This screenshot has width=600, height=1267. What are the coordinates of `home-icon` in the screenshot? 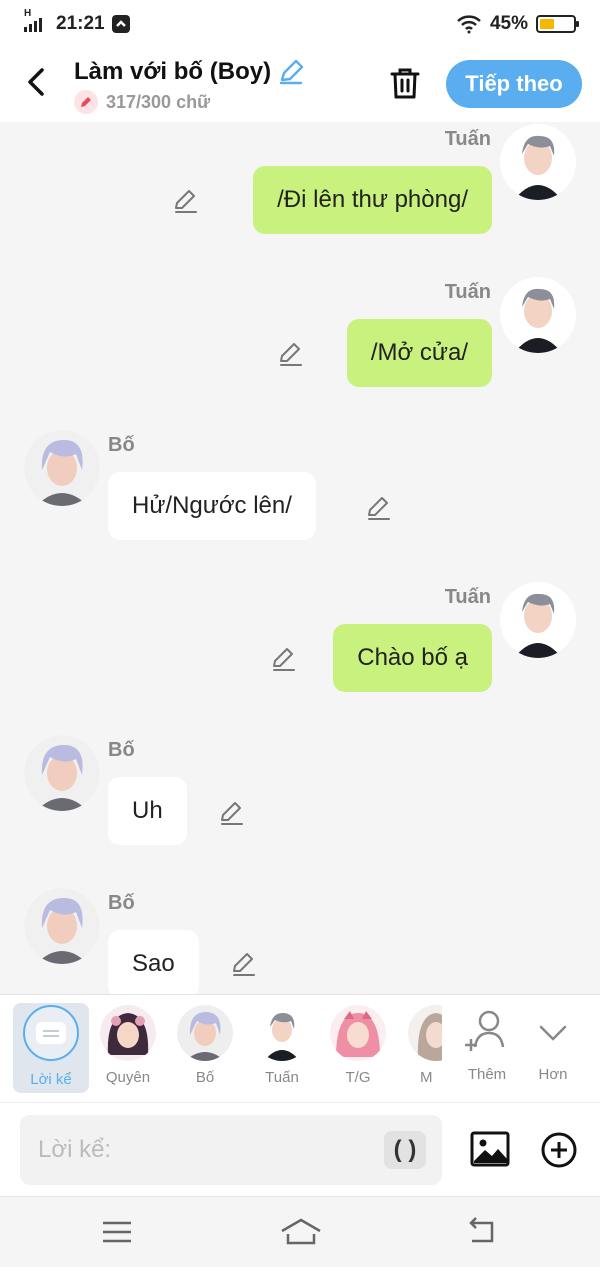 It's located at (301, 1231).